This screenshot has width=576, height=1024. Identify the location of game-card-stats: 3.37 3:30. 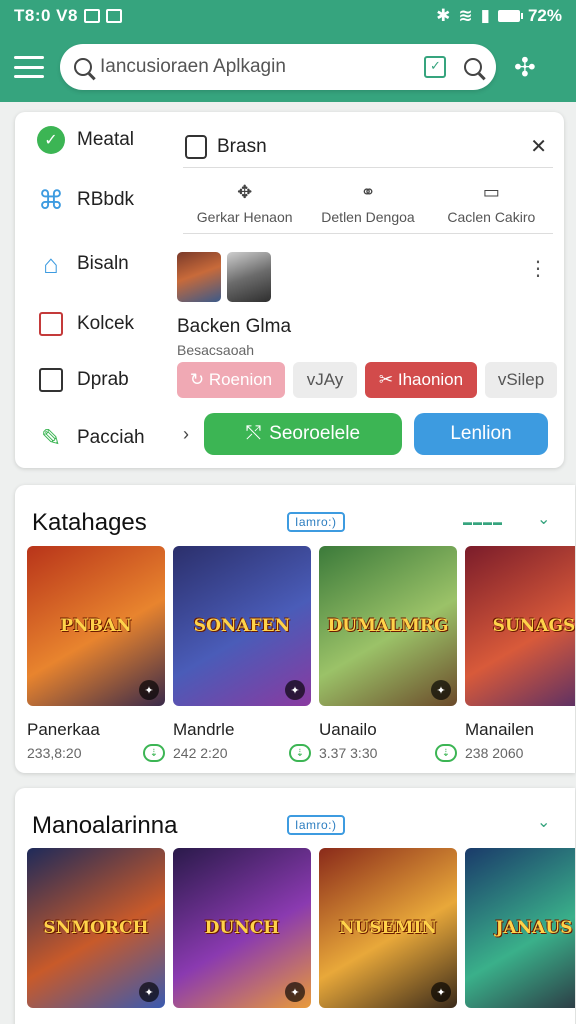
(348, 753).